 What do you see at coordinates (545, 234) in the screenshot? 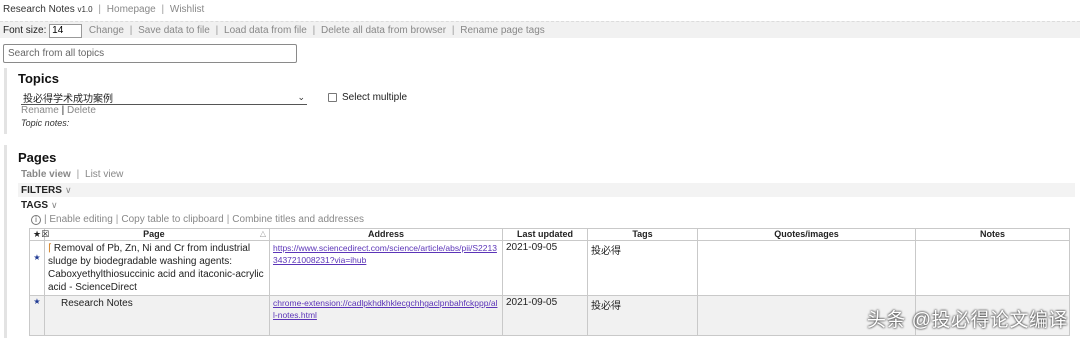
I see `column-header-last-updated: Last updated` at bounding box center [545, 234].